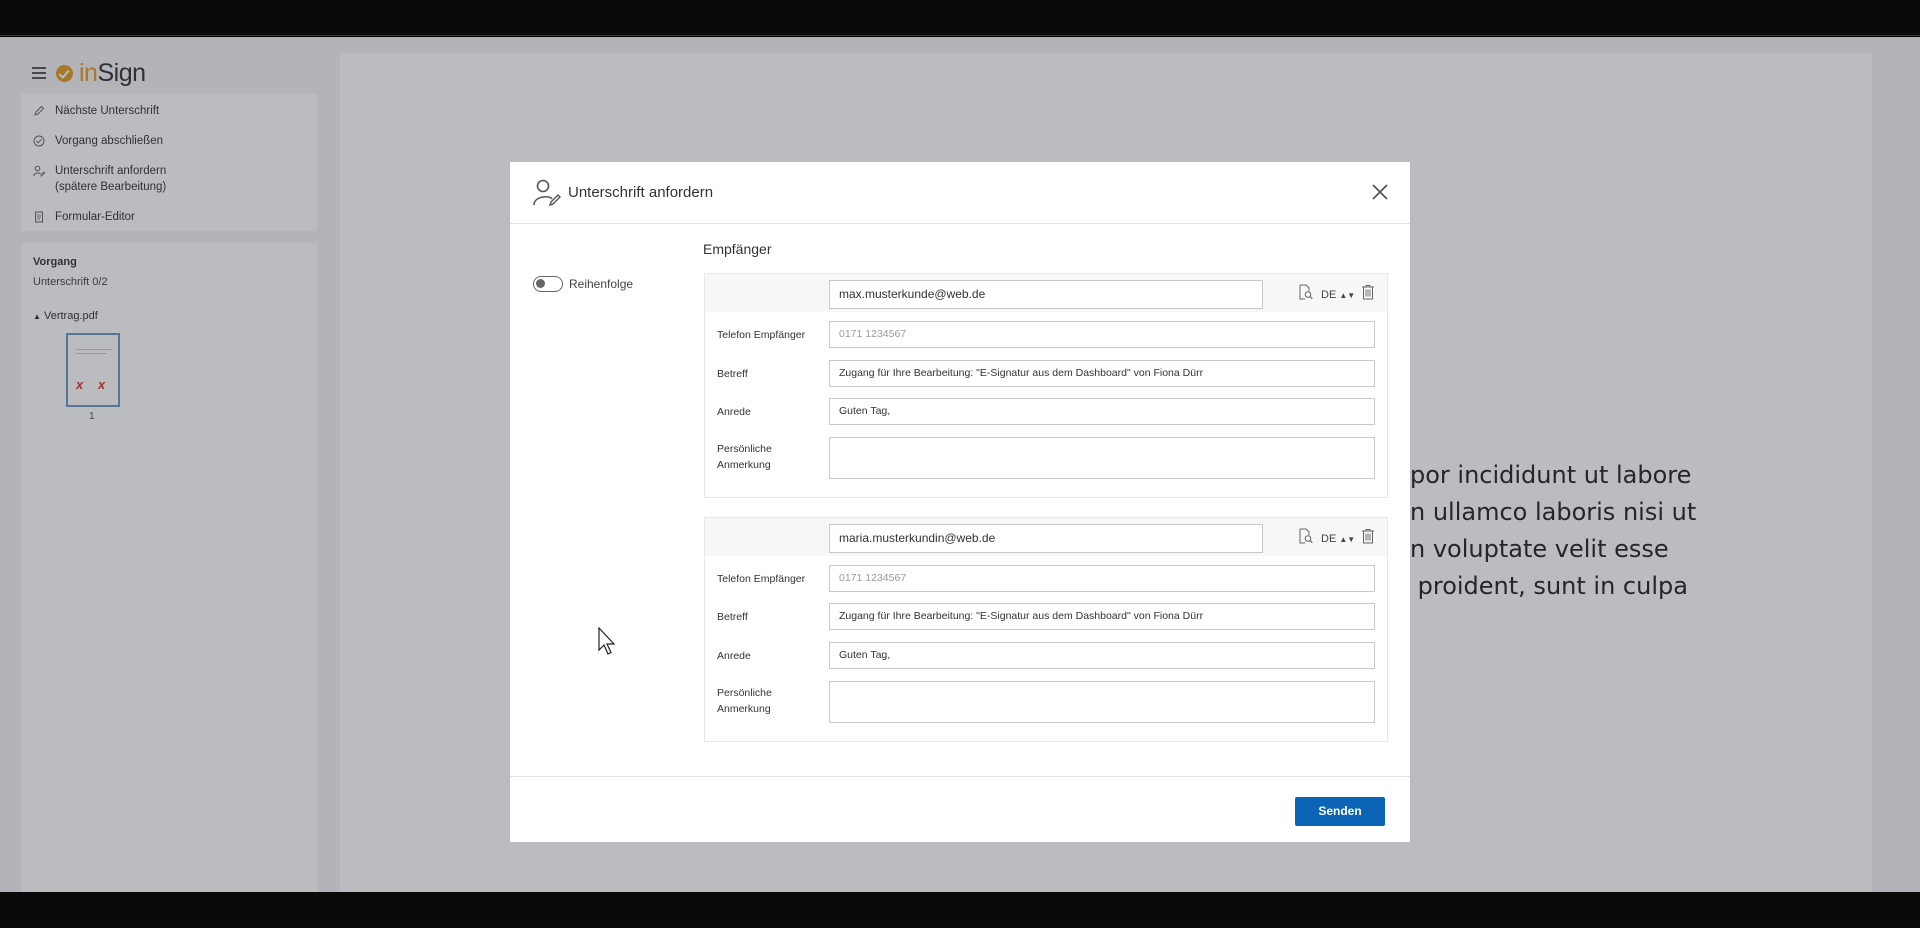  Describe the element at coordinates (641, 192) in the screenshot. I see `dialog-title: Unterschrift anfordern` at that location.